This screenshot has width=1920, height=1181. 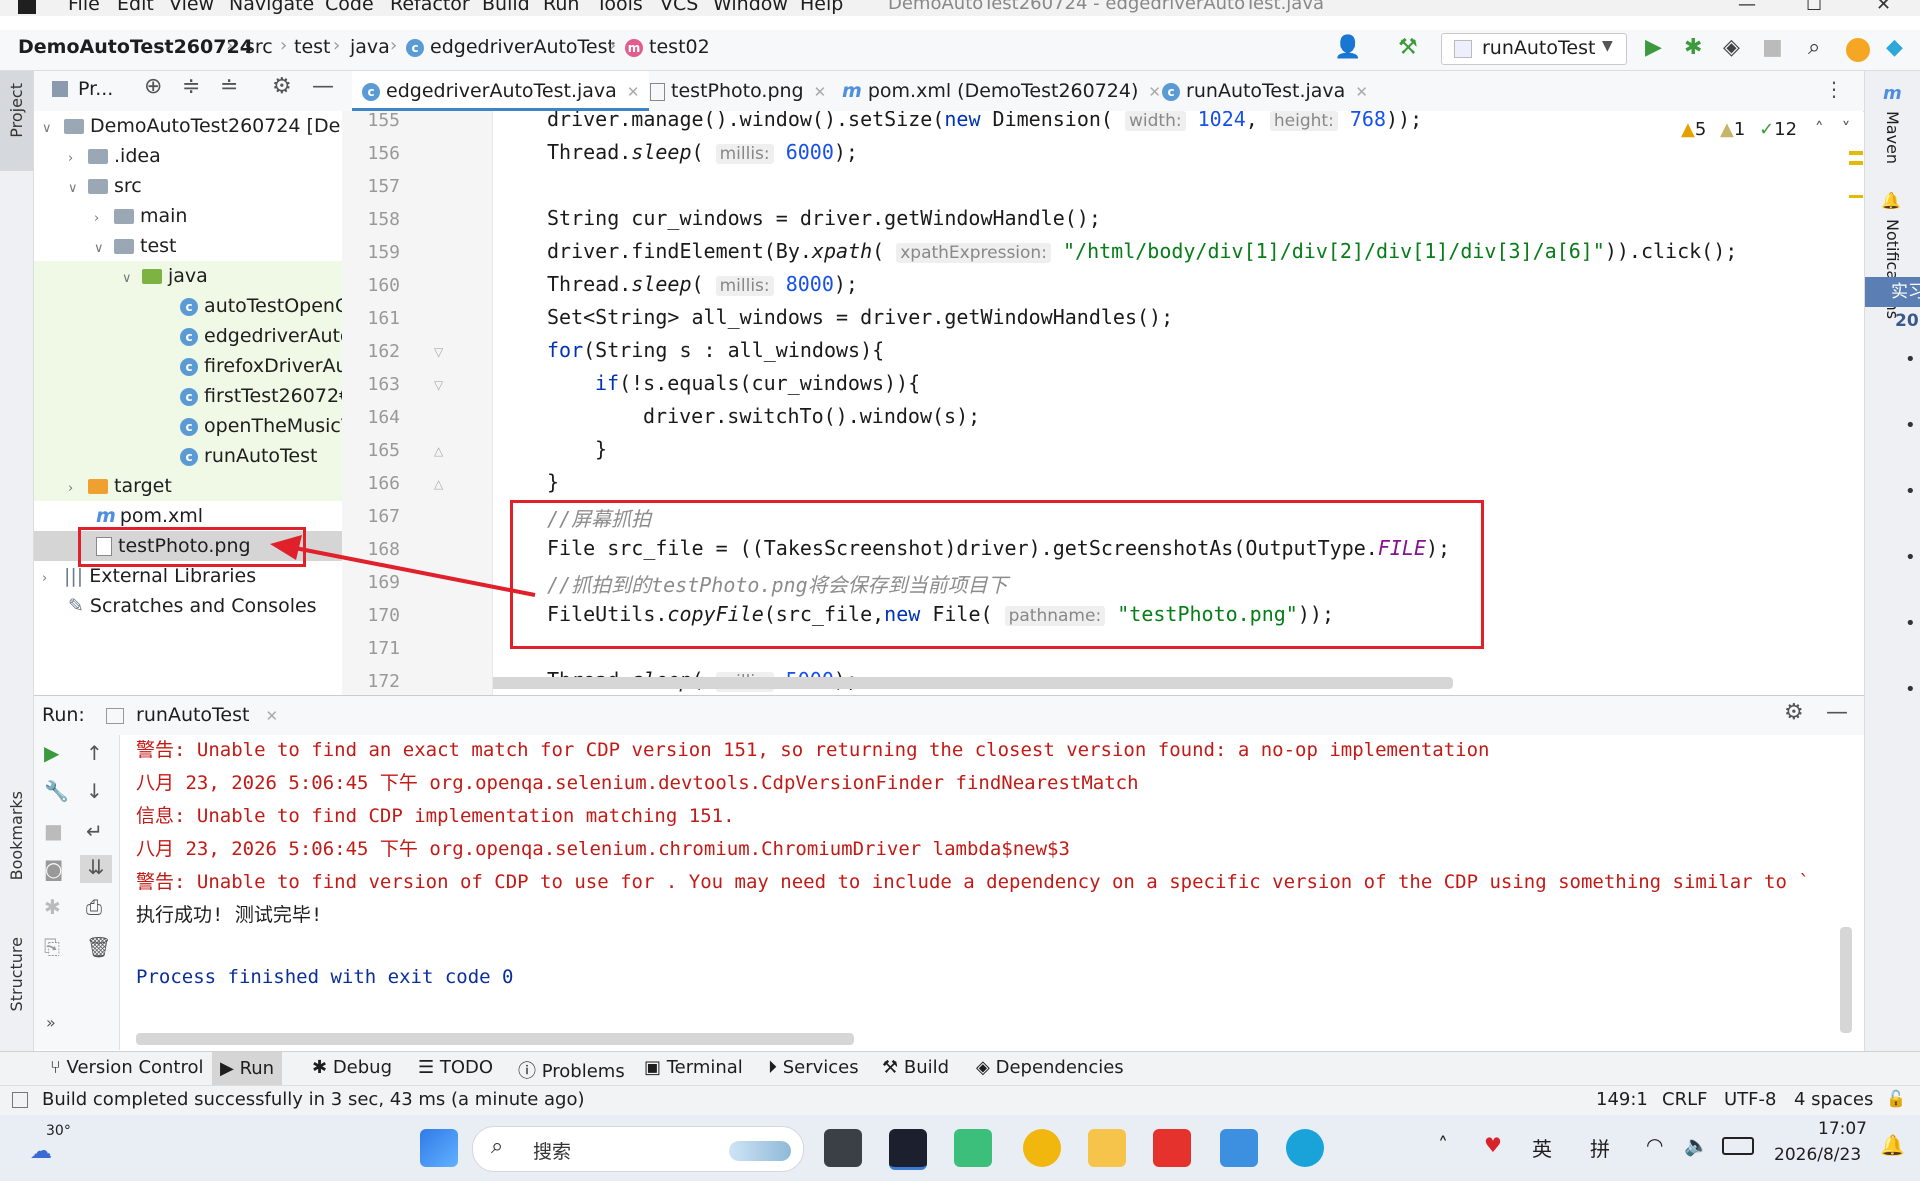 What do you see at coordinates (973, 1148) in the screenshot?
I see `bit-app-icon` at bounding box center [973, 1148].